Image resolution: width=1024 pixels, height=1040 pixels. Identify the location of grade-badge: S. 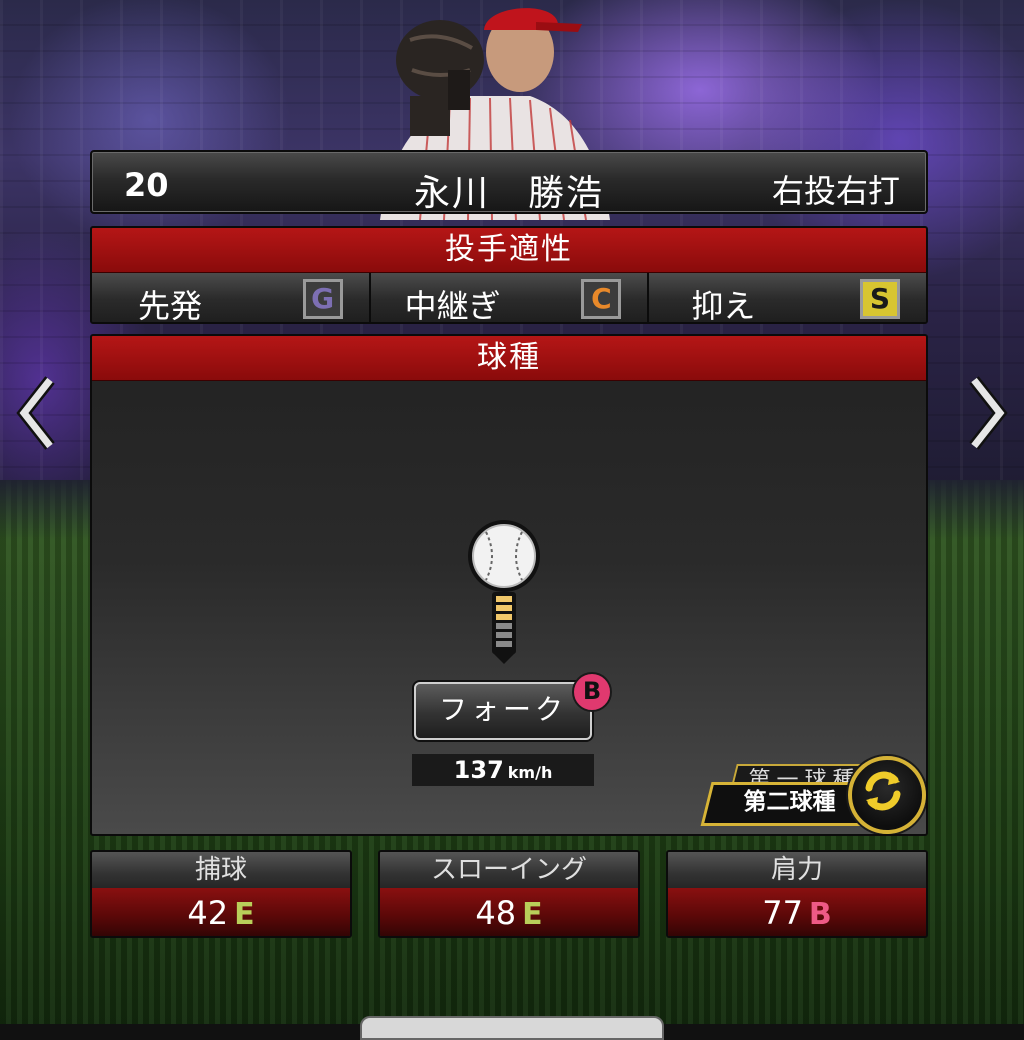
(880, 299).